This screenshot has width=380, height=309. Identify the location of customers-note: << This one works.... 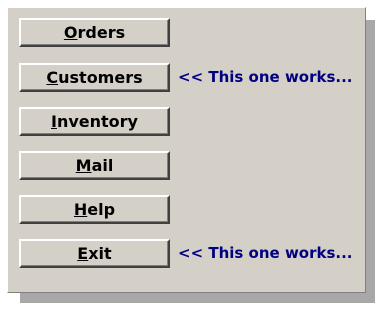
(265, 77).